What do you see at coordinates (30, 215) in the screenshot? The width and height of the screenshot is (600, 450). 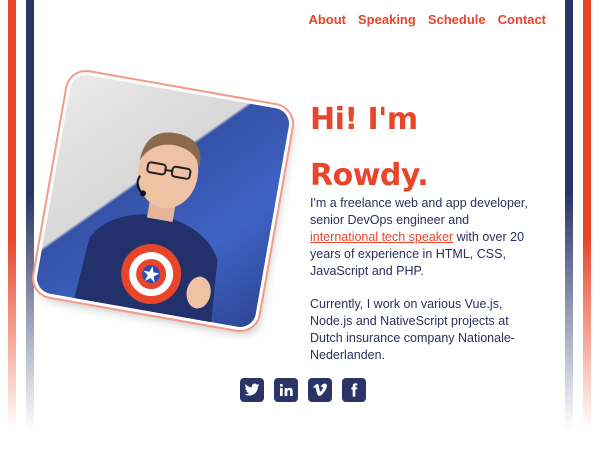 I see `decorative-stripe-left-navy` at bounding box center [30, 215].